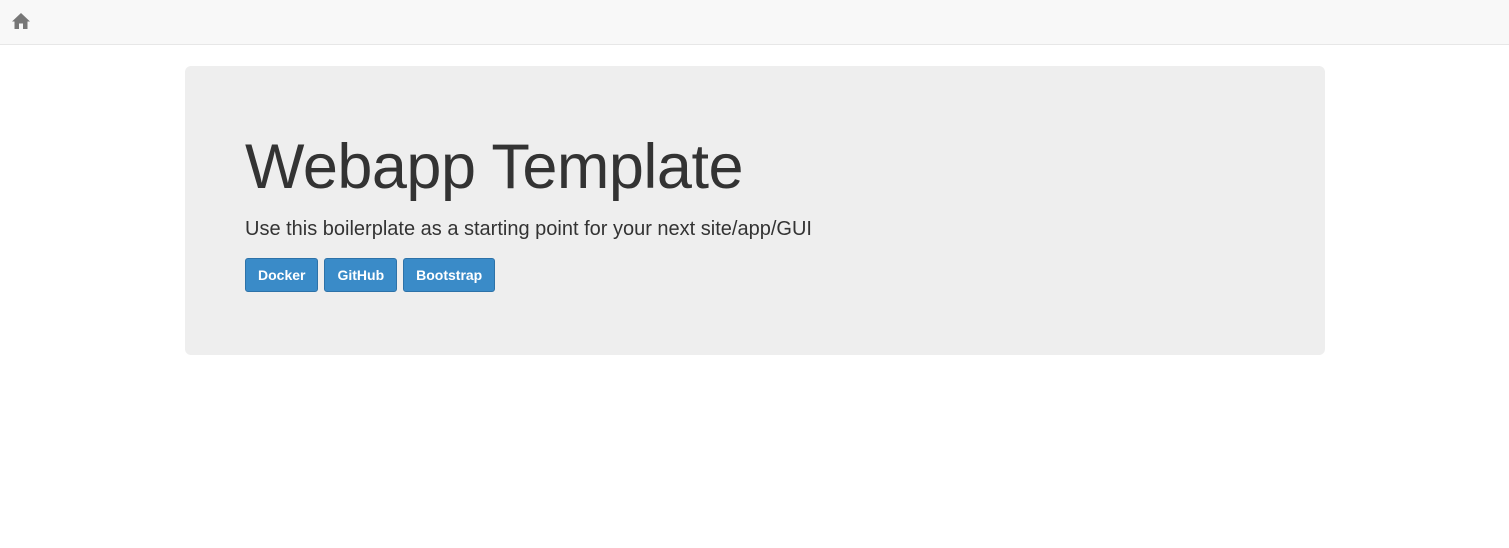 The height and width of the screenshot is (548, 1509). I want to click on top-navbar, so click(754, 22).